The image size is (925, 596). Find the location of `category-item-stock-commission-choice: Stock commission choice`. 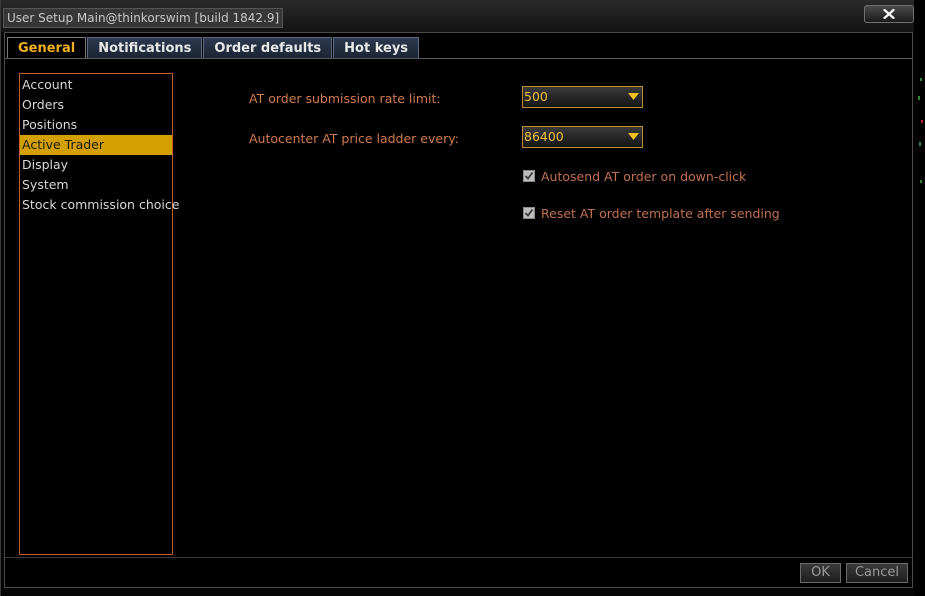

category-item-stock-commission-choice: Stock commission choice is located at coordinates (99, 205).